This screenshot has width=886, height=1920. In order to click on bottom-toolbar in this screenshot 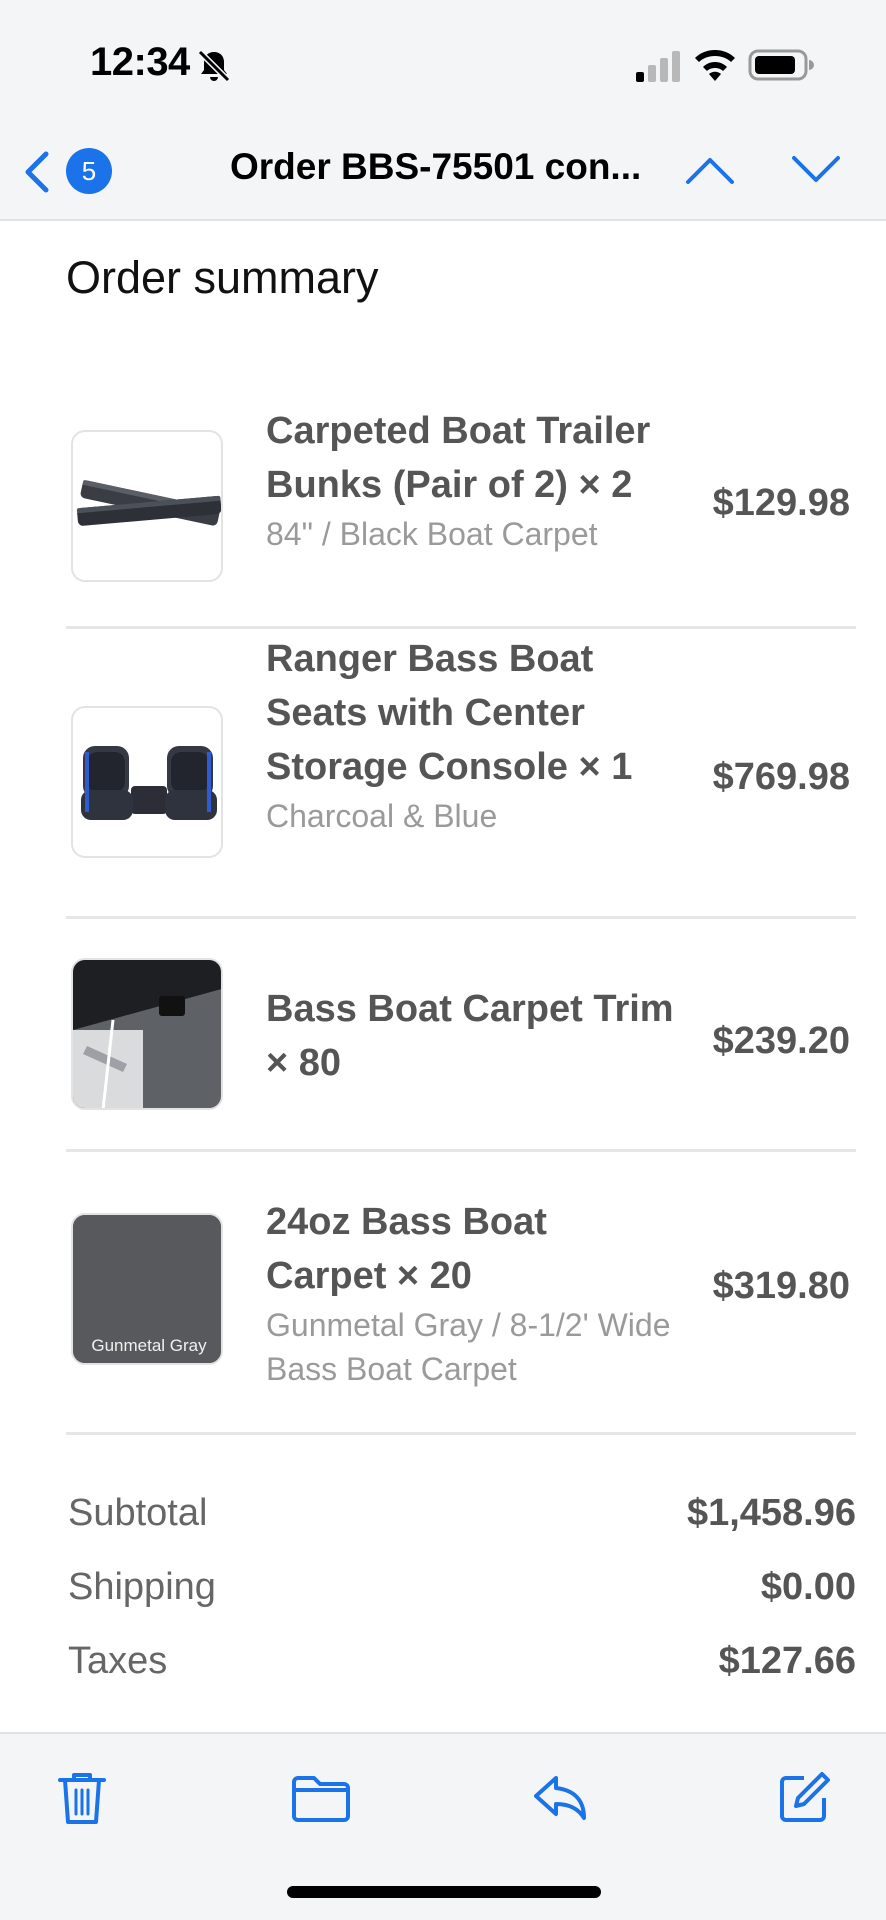, I will do `click(443, 1826)`.